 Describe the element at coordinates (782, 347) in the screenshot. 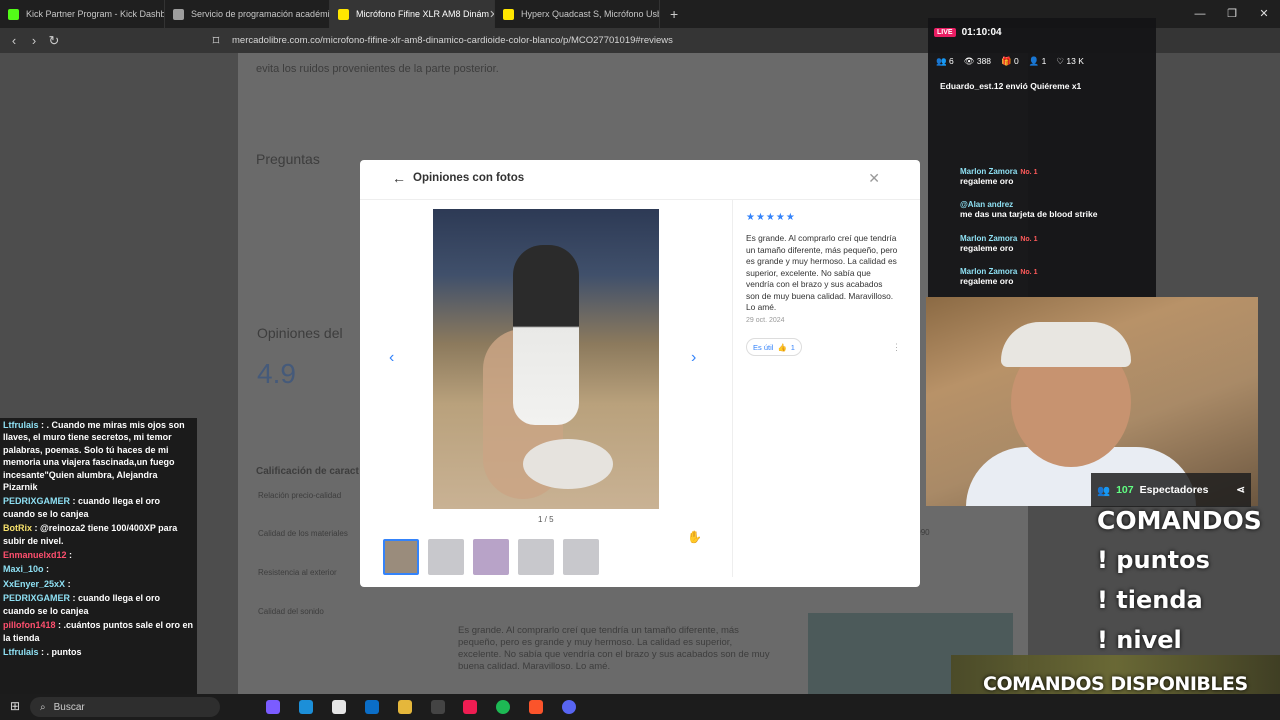

I see `thumbs-up-icon: 👍` at that location.